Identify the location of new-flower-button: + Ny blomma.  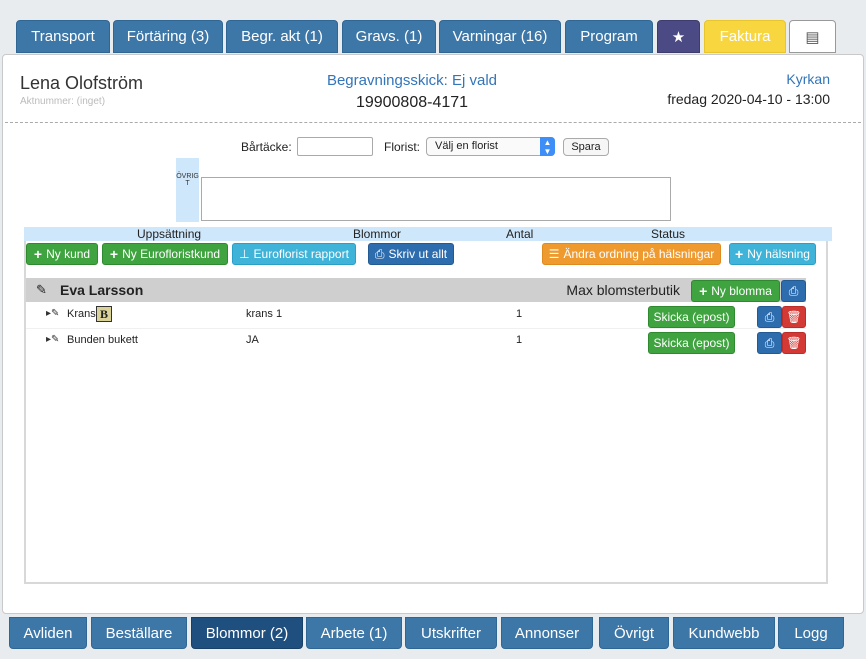
(735, 291).